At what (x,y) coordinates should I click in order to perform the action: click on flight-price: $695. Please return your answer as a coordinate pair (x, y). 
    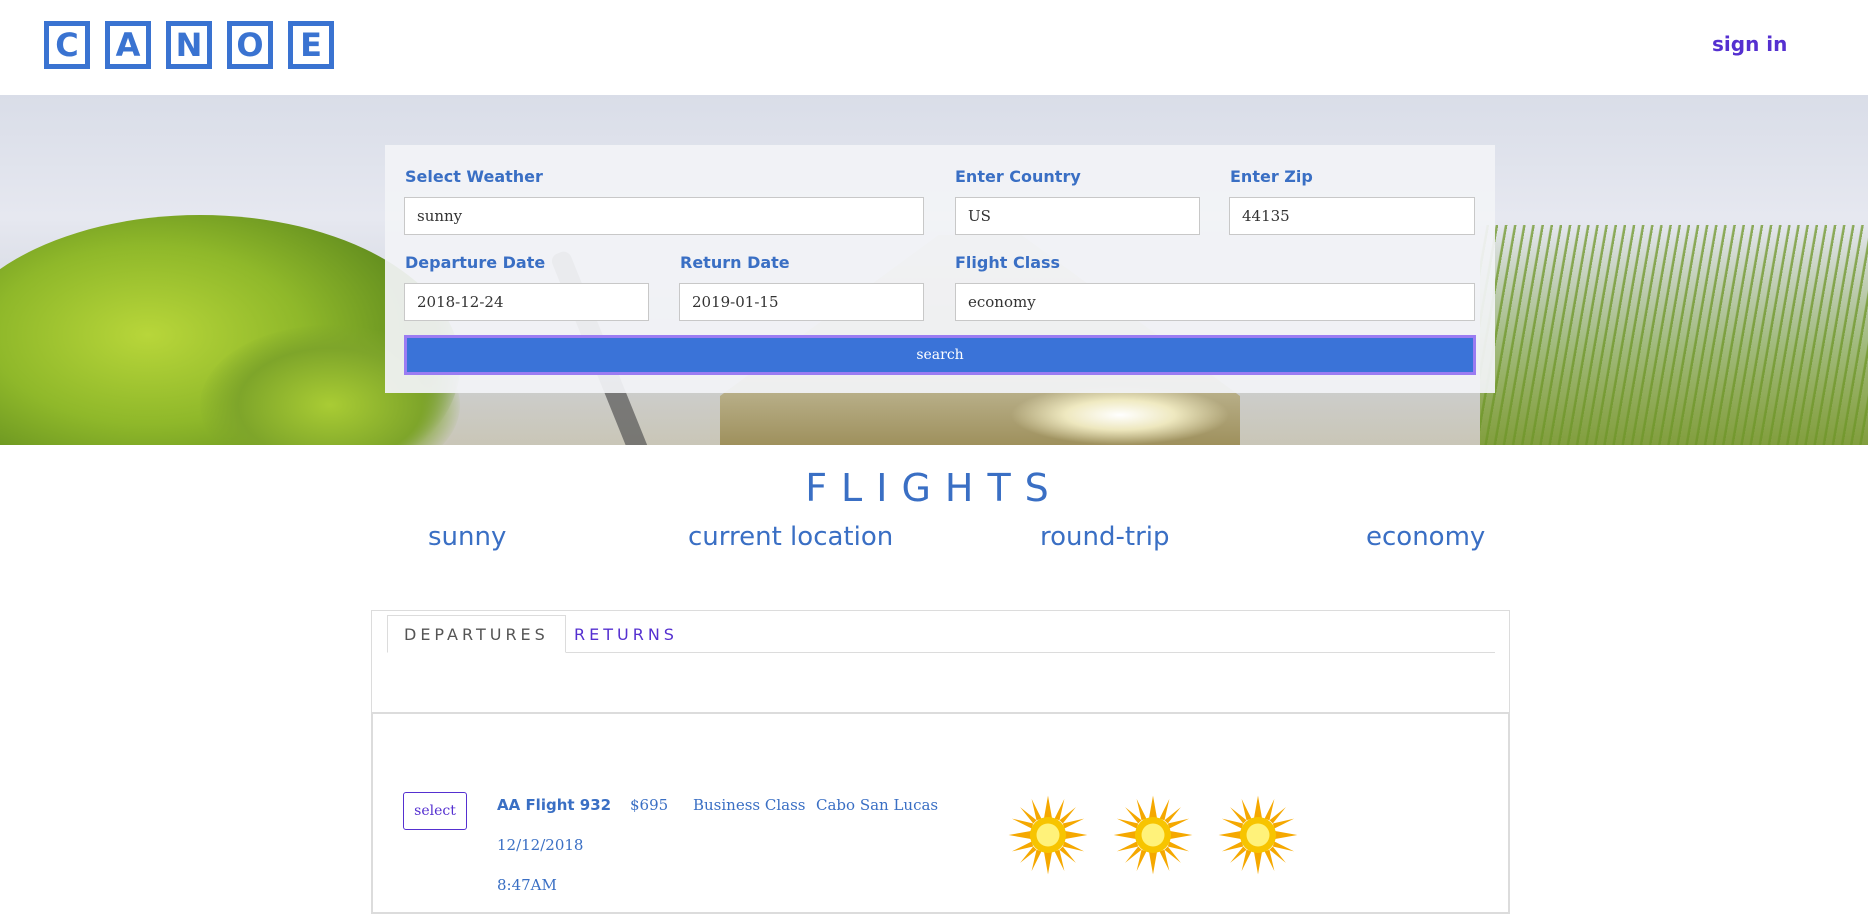
    Looking at the image, I should click on (649, 805).